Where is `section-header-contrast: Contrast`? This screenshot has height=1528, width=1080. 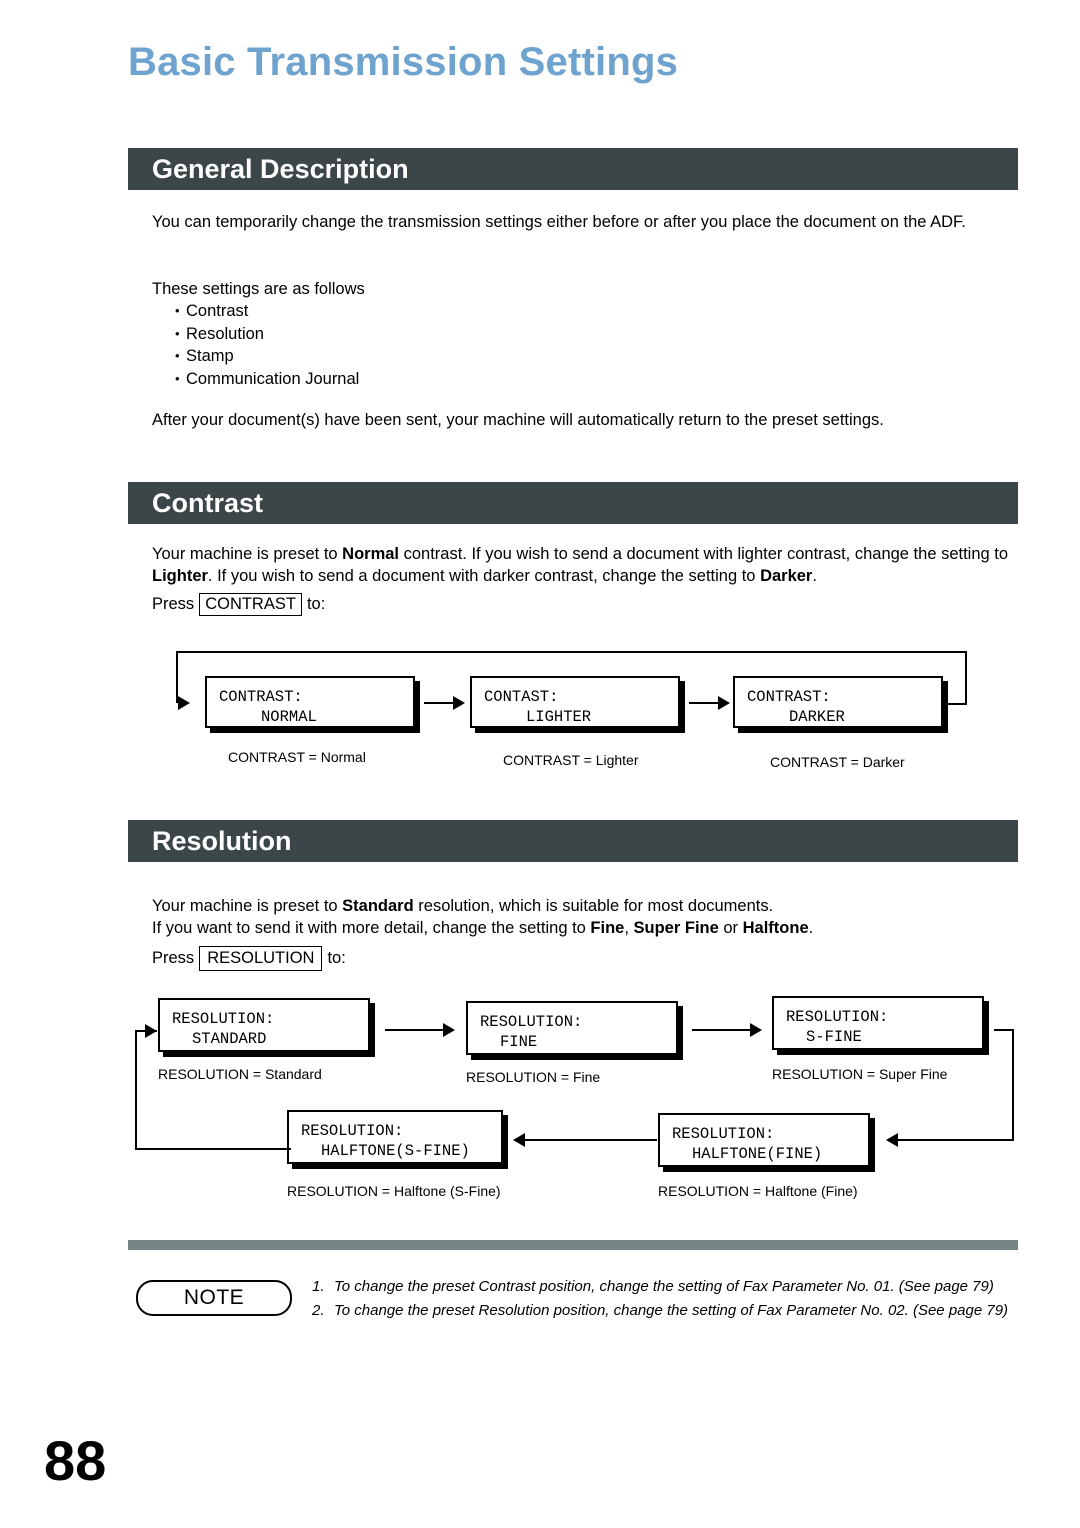
section-header-contrast: Contrast is located at coordinates (573, 503).